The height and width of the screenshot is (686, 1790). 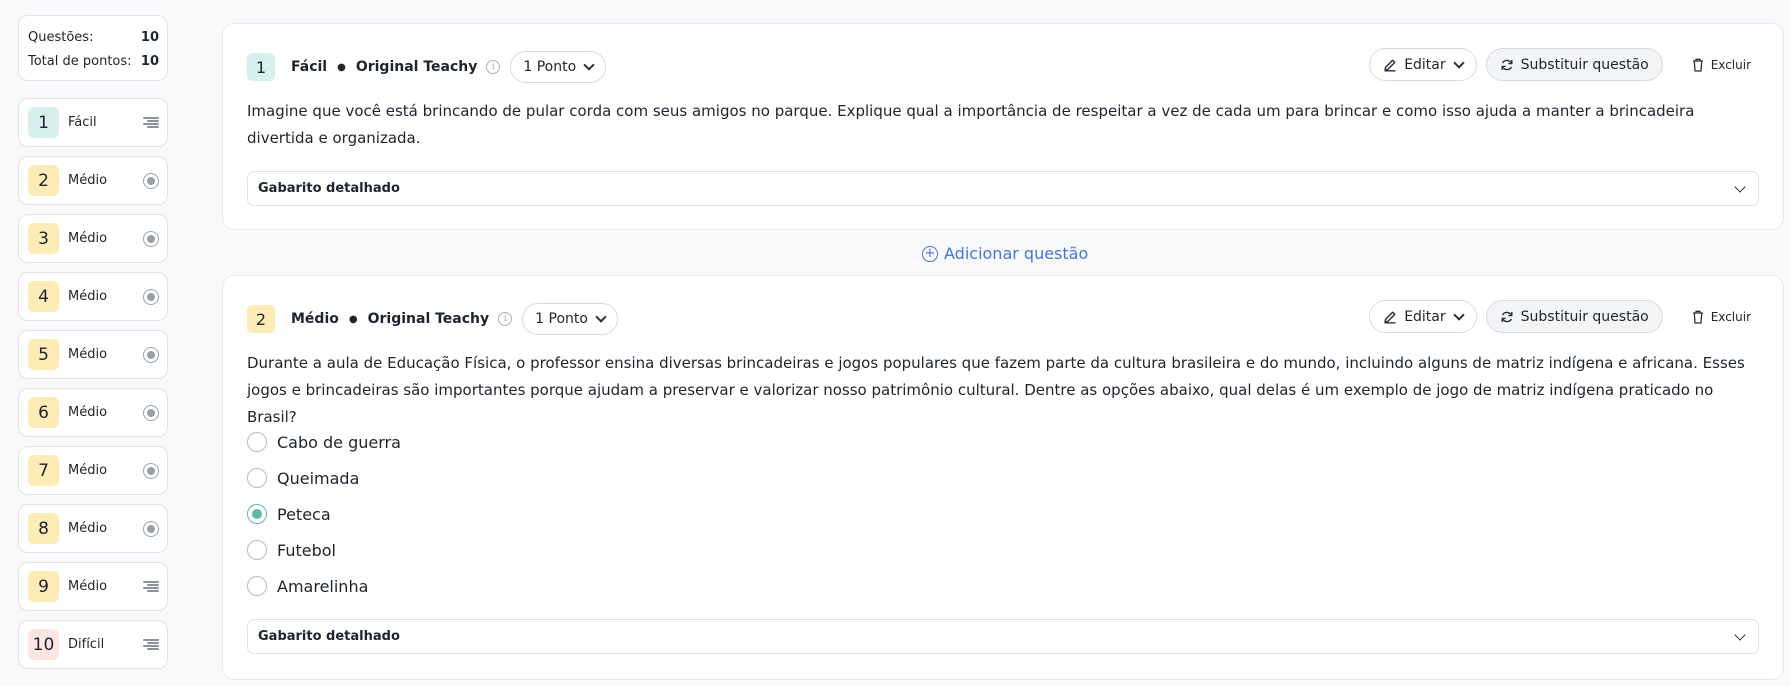 I want to click on sidebar-item-question-2: 2 Médio, so click(x=93, y=180).